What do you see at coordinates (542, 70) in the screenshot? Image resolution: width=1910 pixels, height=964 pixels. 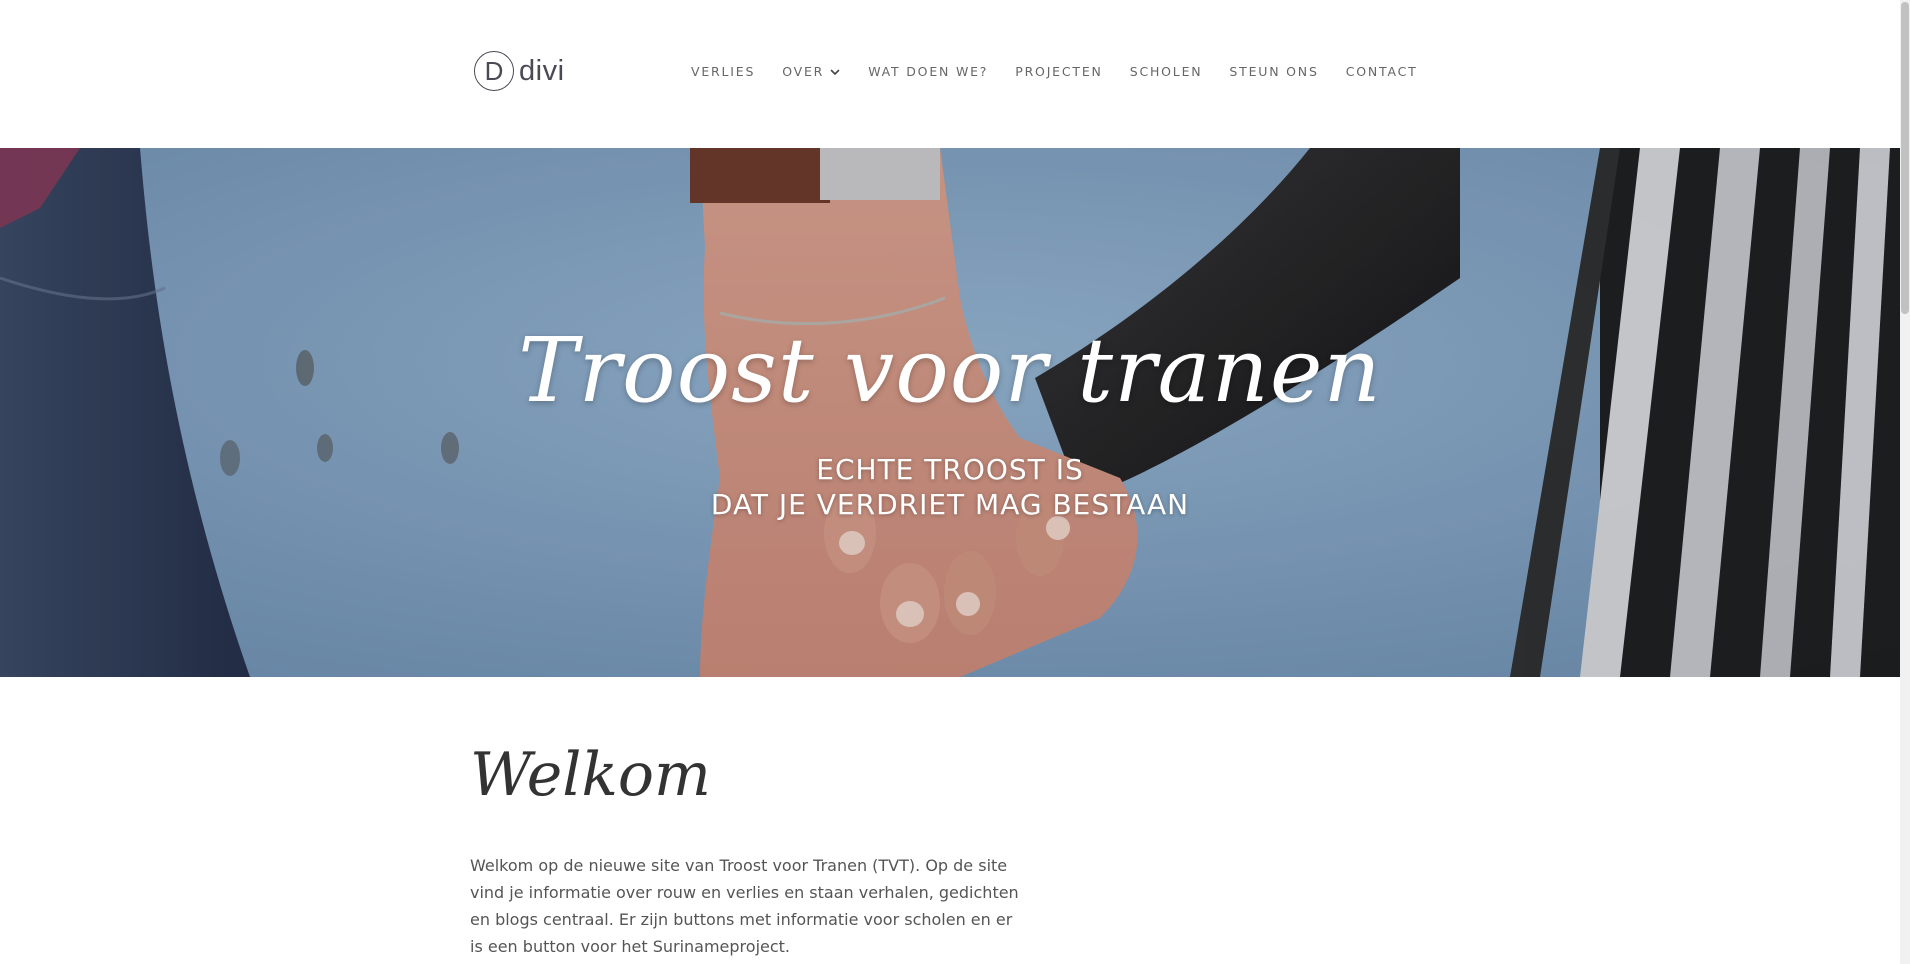 I see `logo-text: divi` at bounding box center [542, 70].